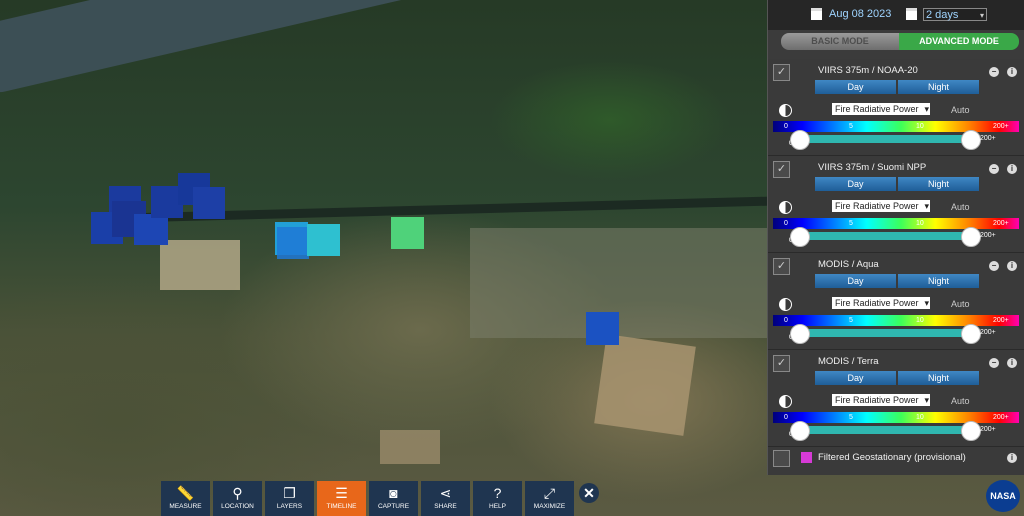 Image resolution: width=1024 pixels, height=516 pixels. I want to click on capture-button: ◙ CAPTURE, so click(393, 498).